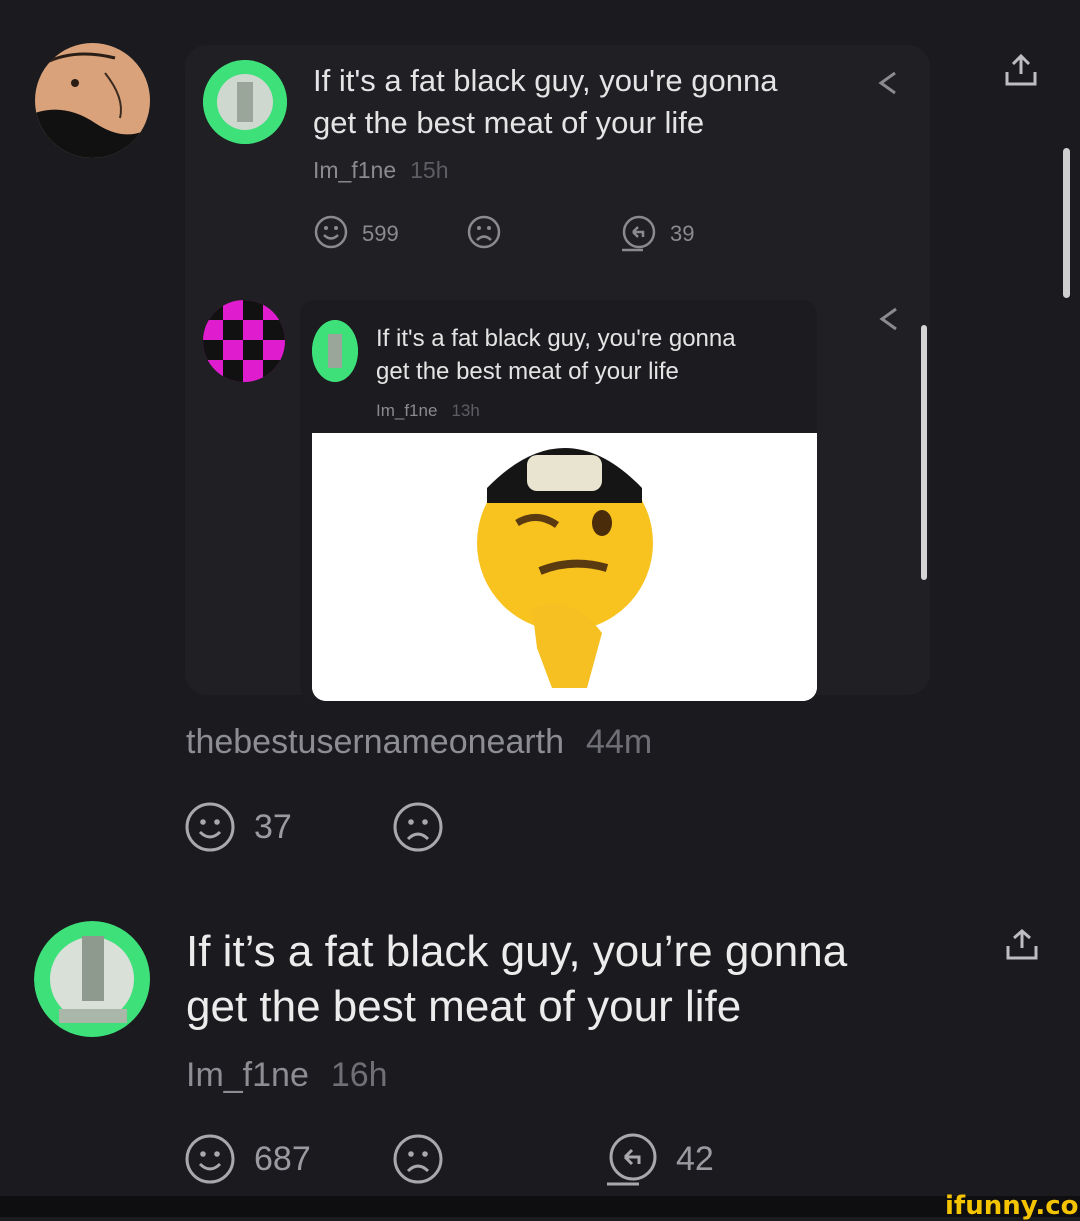 The height and width of the screenshot is (1221, 1080). What do you see at coordinates (210, 1159) in the screenshot?
I see `bottom-smile-icon` at bounding box center [210, 1159].